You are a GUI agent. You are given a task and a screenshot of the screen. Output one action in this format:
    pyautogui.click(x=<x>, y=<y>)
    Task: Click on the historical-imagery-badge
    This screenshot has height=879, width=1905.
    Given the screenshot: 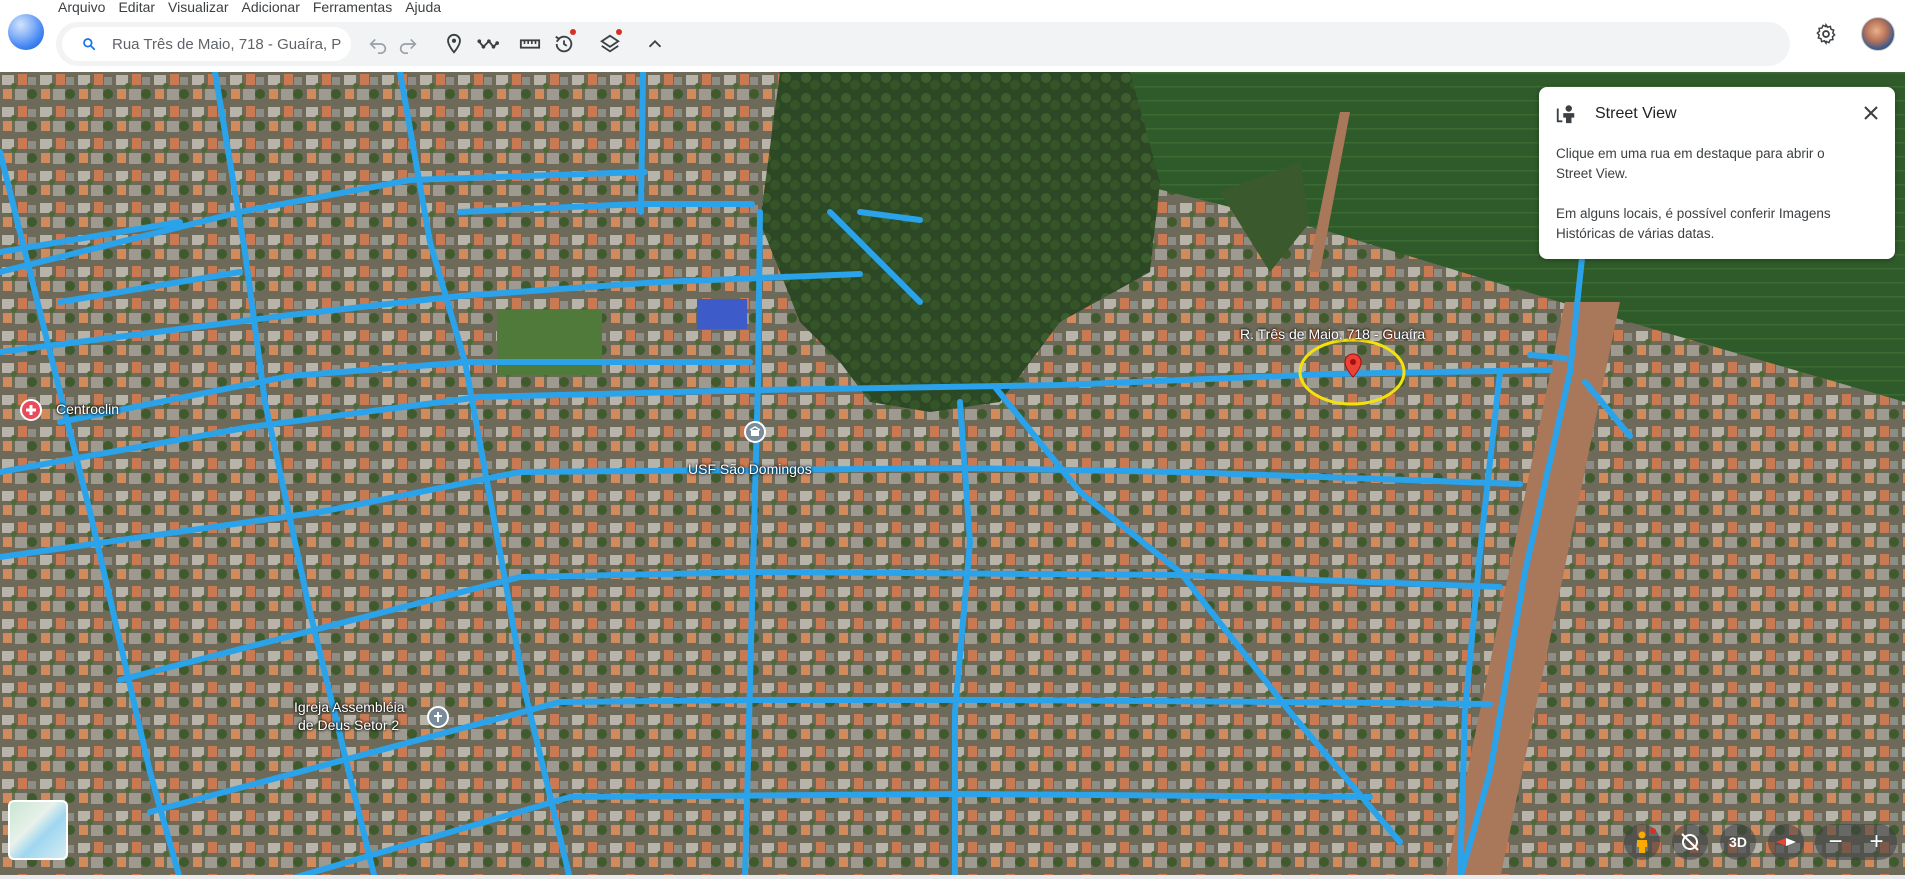 What is the action you would take?
    pyautogui.click(x=573, y=32)
    